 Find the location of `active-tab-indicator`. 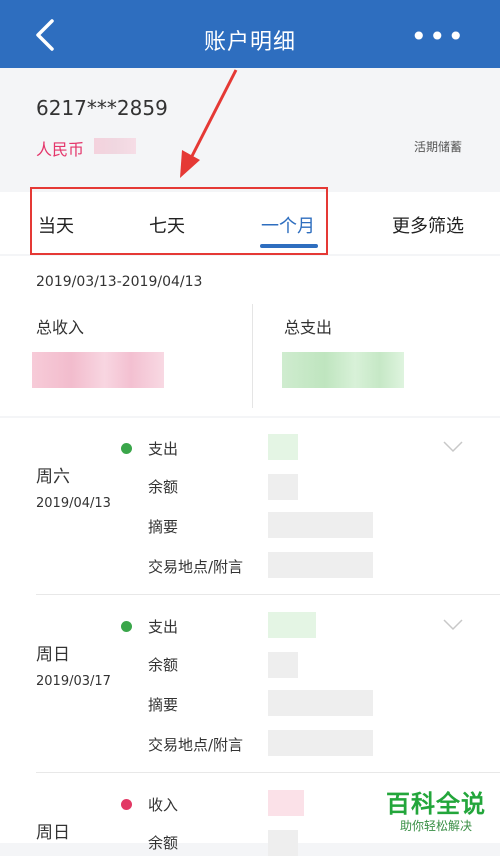

active-tab-indicator is located at coordinates (289, 246).